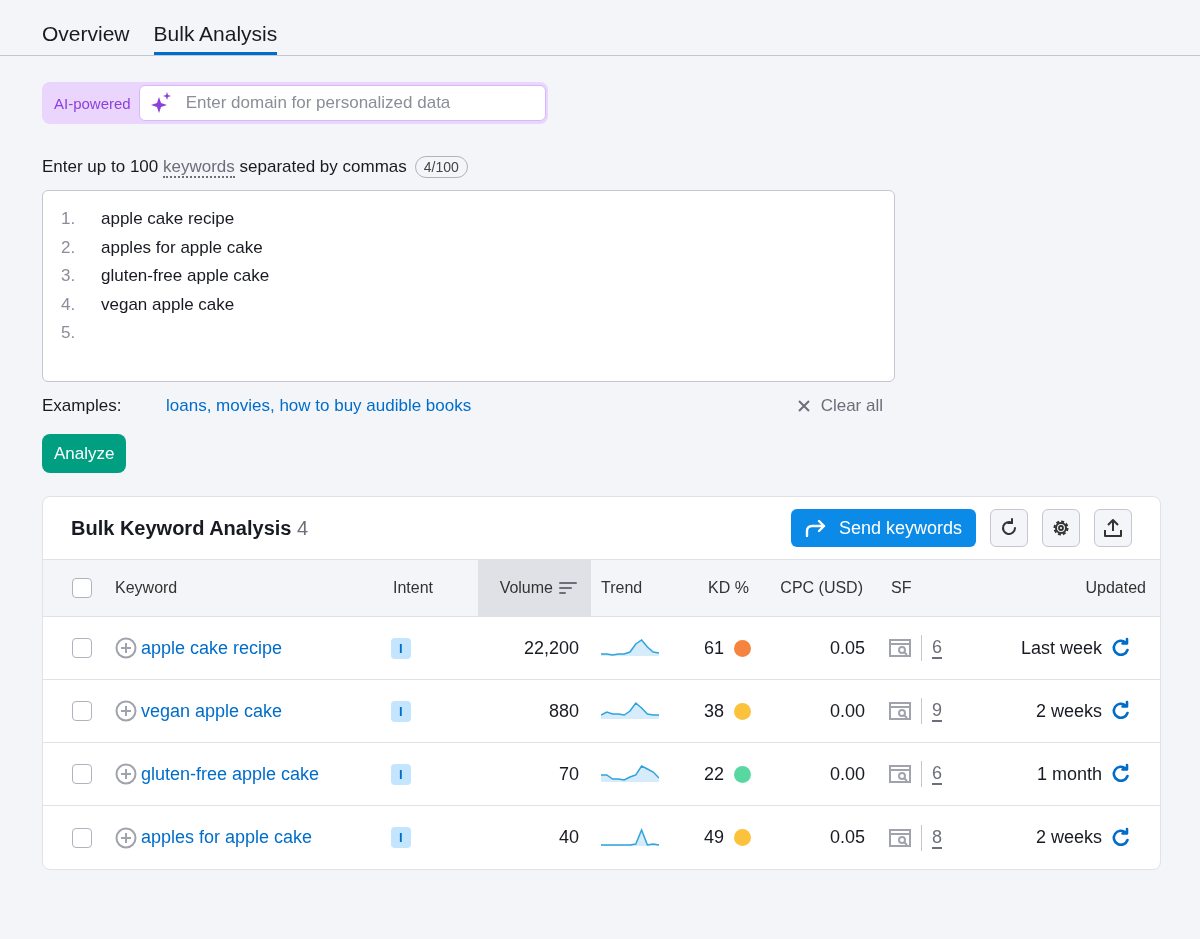 This screenshot has width=1200, height=939. Describe the element at coordinates (551, 648) in the screenshot. I see `volume-value: 22,200` at that location.